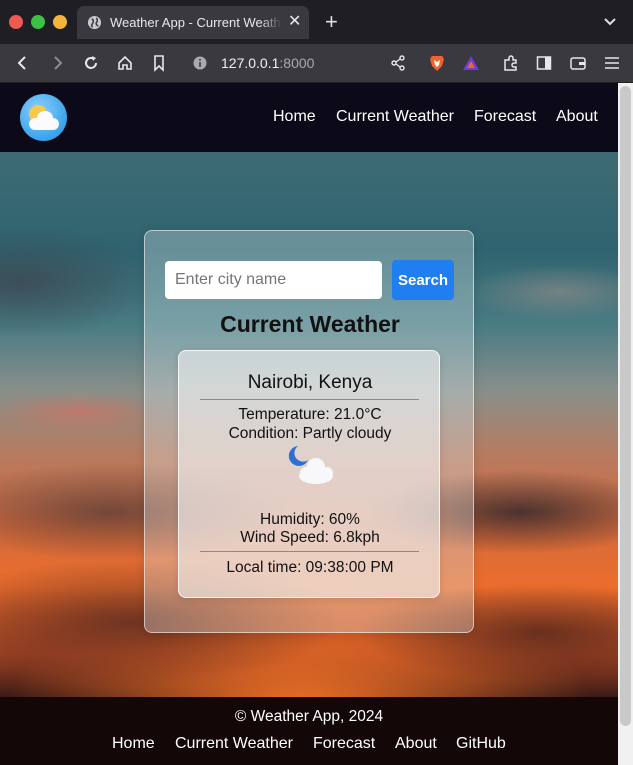 The height and width of the screenshot is (765, 633). What do you see at coordinates (310, 519) in the screenshot?
I see `humidity-text: Humidity: 60%` at bounding box center [310, 519].